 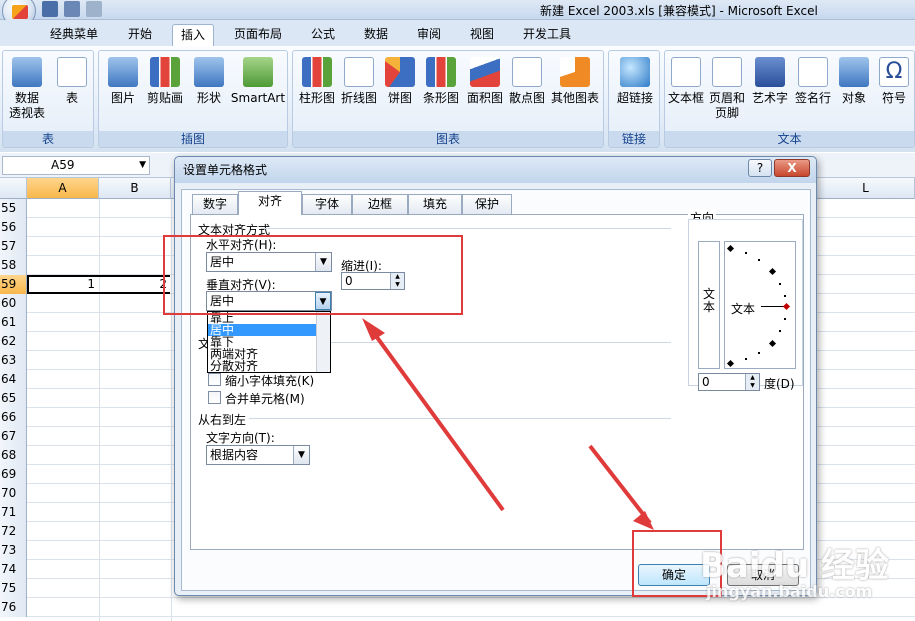 I want to click on save-icon, so click(x=50, y=9).